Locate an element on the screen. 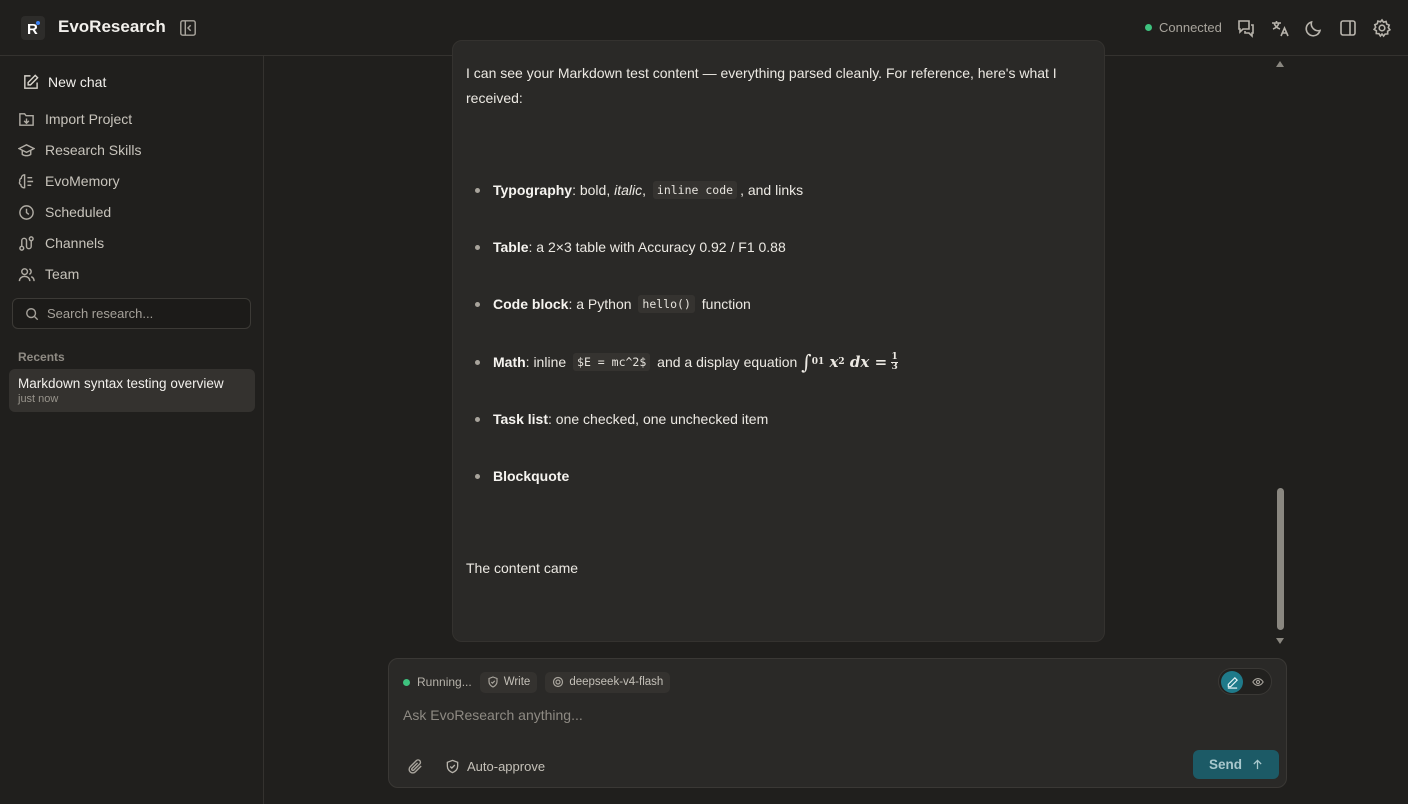 This screenshot has height=804, width=1408. inline-code: $E = mc^2$ is located at coordinates (612, 362).